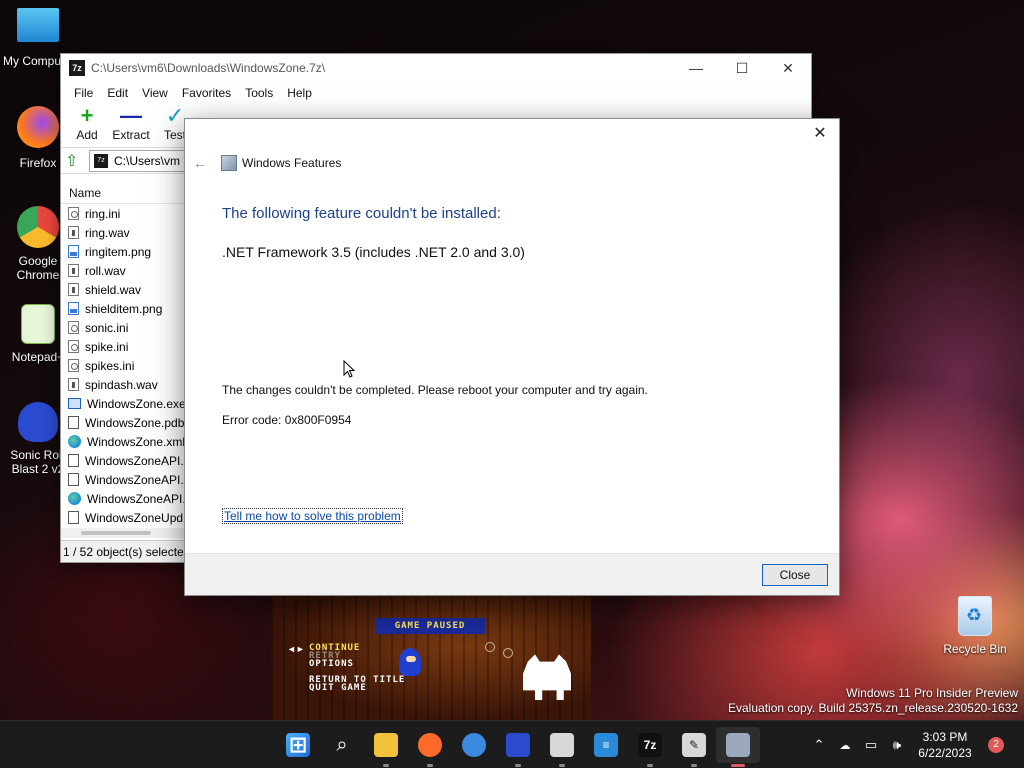 The height and width of the screenshot is (768, 1024). I want to click on file-name: ring.wav, so click(107, 232).